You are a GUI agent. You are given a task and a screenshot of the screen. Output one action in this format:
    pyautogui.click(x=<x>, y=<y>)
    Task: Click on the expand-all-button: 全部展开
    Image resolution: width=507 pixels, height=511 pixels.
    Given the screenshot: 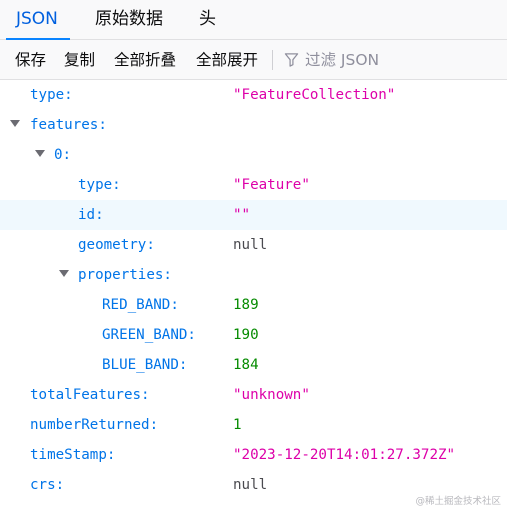 What is the action you would take?
    pyautogui.click(x=227, y=59)
    